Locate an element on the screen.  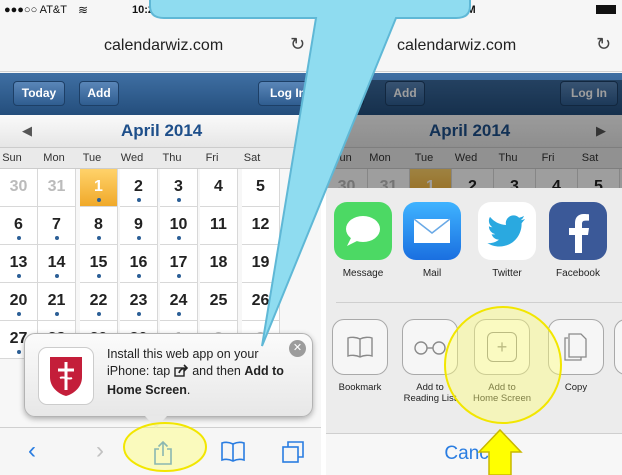
calendar-day-cell: 11 is located at coordinates (219, 226).